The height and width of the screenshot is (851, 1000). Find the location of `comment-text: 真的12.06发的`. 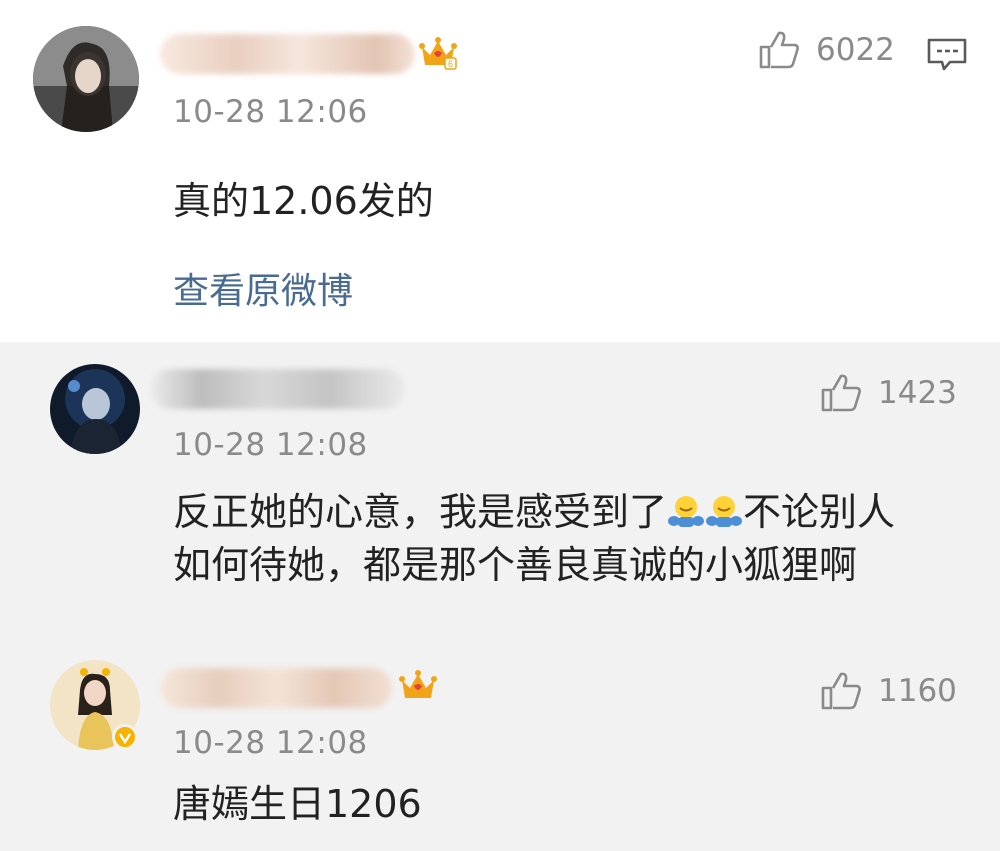

comment-text: 真的12.06发的 is located at coordinates (303, 201).